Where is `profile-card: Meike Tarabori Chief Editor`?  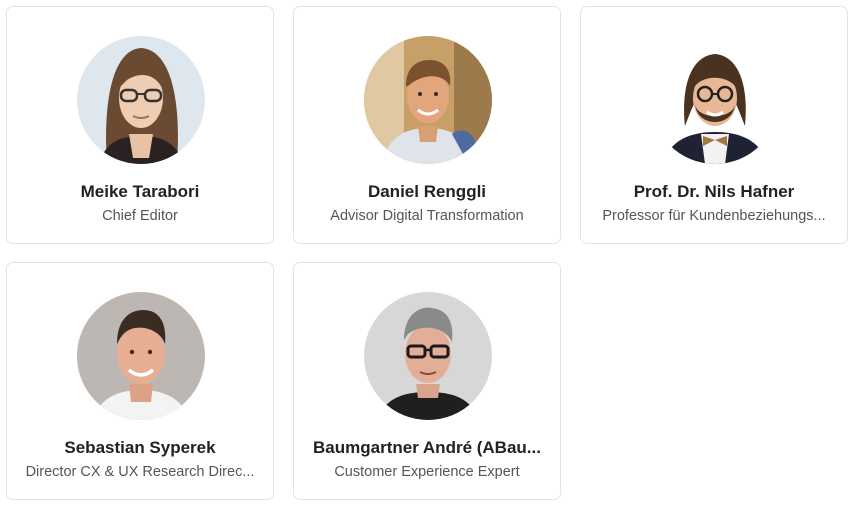 profile-card: Meike Tarabori Chief Editor is located at coordinates (140, 125).